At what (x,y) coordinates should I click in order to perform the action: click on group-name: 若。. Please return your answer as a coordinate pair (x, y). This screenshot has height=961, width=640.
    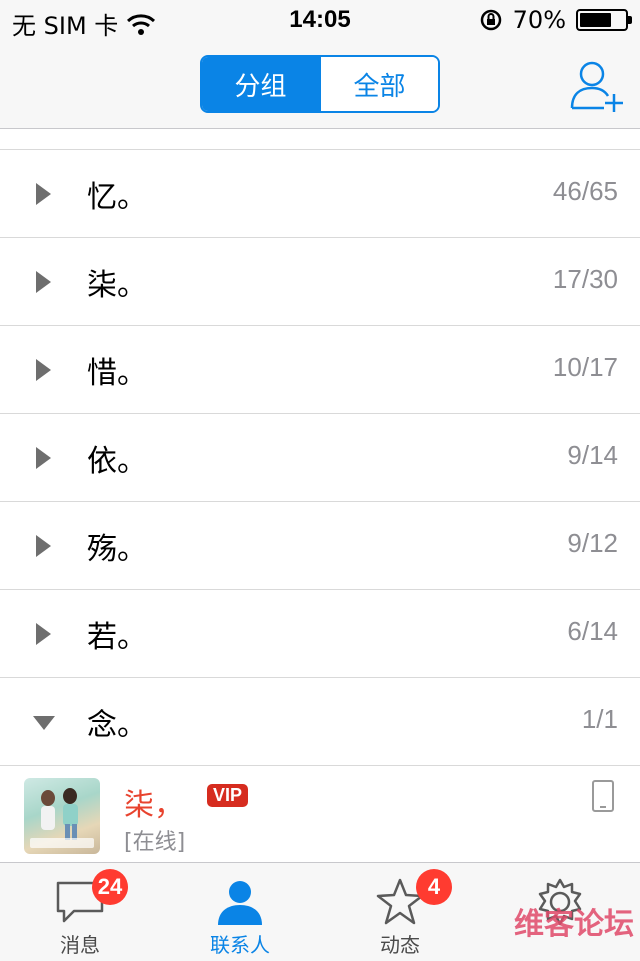
    Looking at the image, I should click on (117, 637).